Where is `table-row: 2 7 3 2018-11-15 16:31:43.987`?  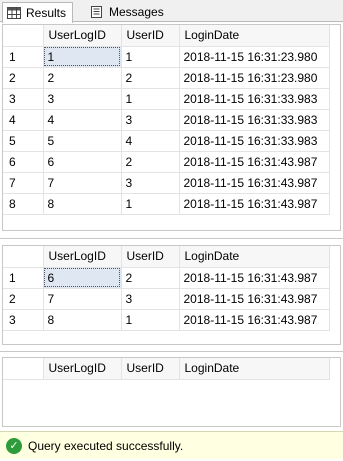 table-row: 2 7 3 2018-11-15 16:31:43.987 is located at coordinates (166, 299).